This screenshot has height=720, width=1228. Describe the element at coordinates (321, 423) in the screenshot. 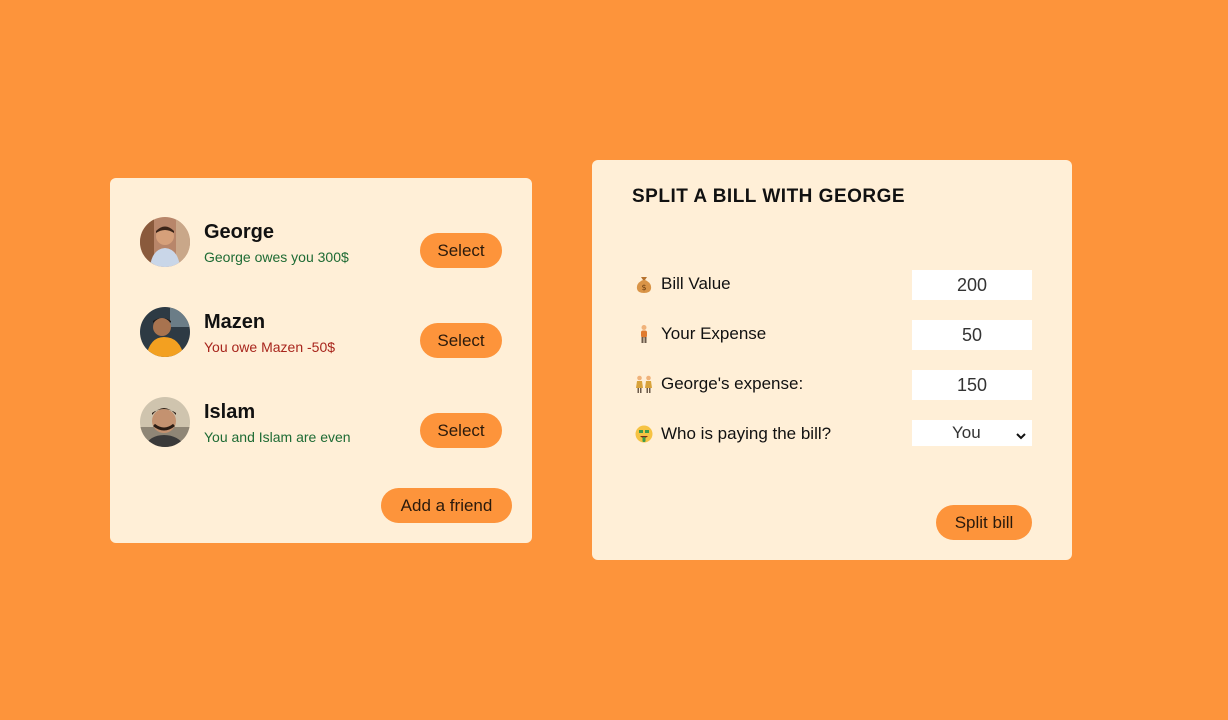

I see `friend-item-islam: Islam You and Islam are even Select` at that location.